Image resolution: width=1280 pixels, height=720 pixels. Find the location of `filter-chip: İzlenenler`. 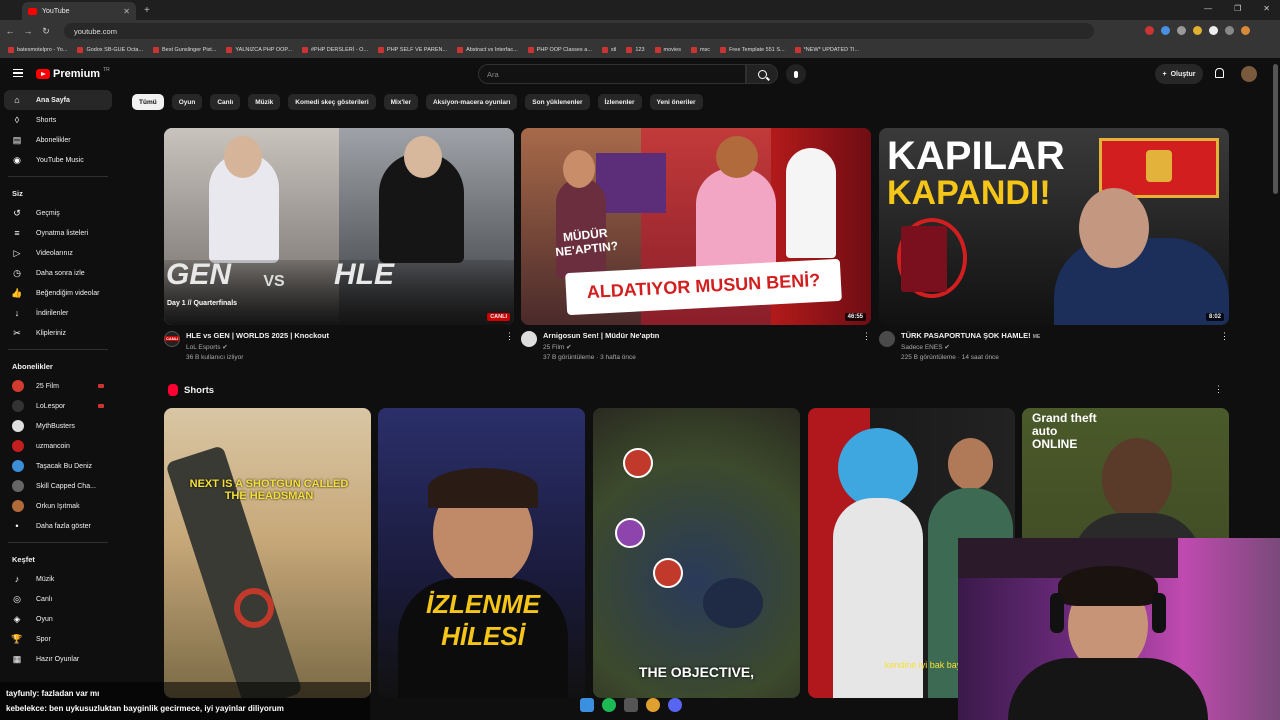

filter-chip: İzlenenler is located at coordinates (619, 102).